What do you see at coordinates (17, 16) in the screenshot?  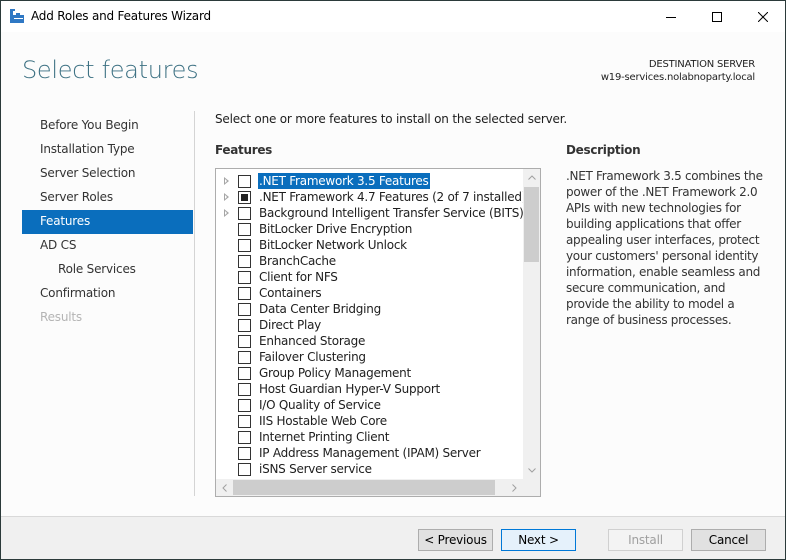 I see `server-manager-icon` at bounding box center [17, 16].